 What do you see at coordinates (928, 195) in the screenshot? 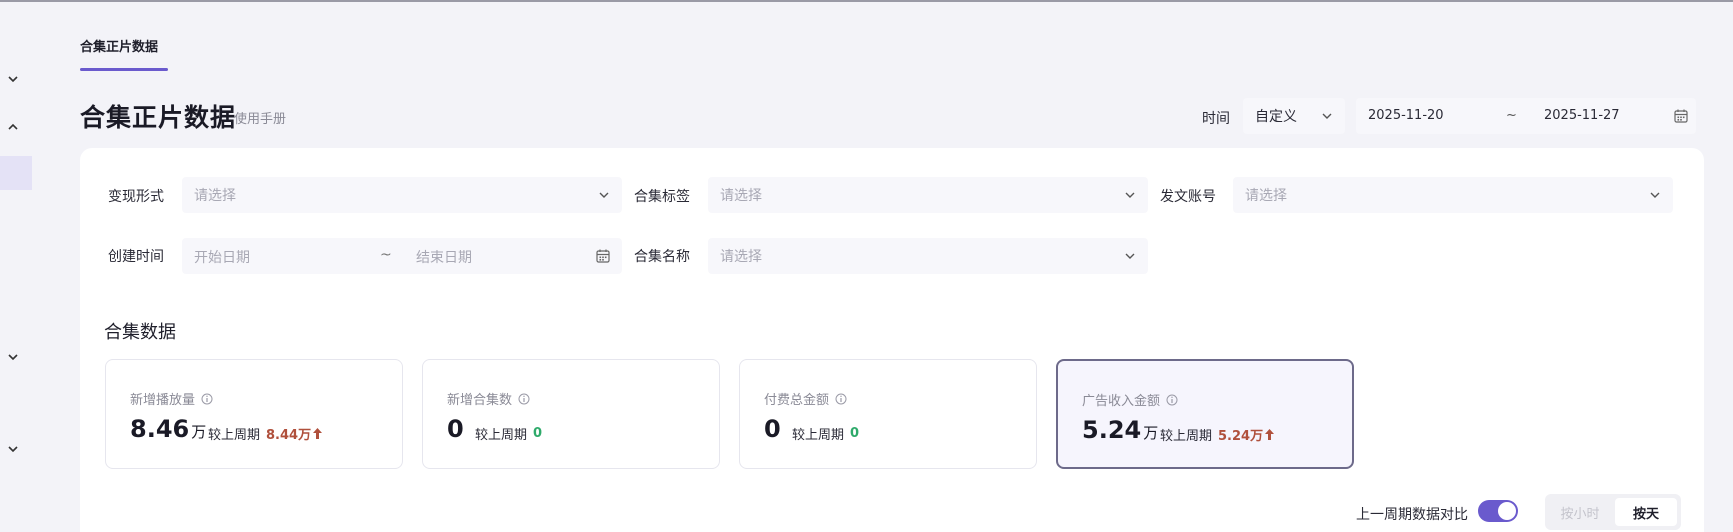
I see `collection-tag-select: 请选择` at bounding box center [928, 195].